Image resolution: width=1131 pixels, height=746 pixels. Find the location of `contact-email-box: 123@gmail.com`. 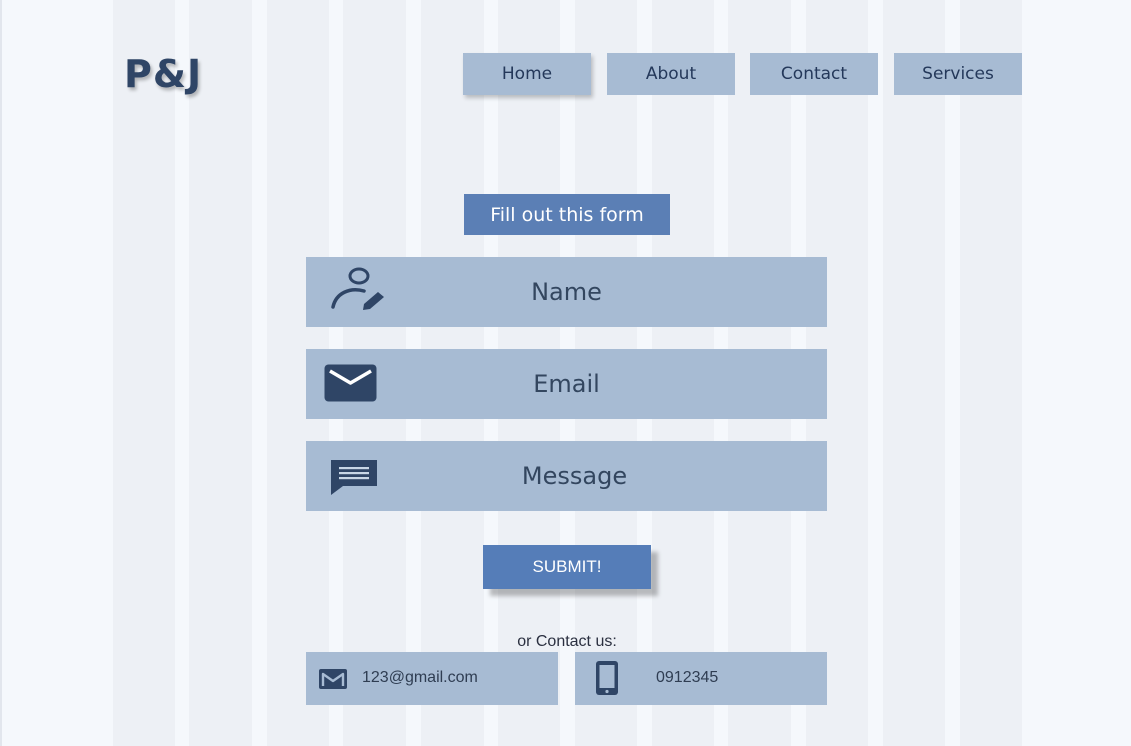

contact-email-box: 123@gmail.com is located at coordinates (432, 678).